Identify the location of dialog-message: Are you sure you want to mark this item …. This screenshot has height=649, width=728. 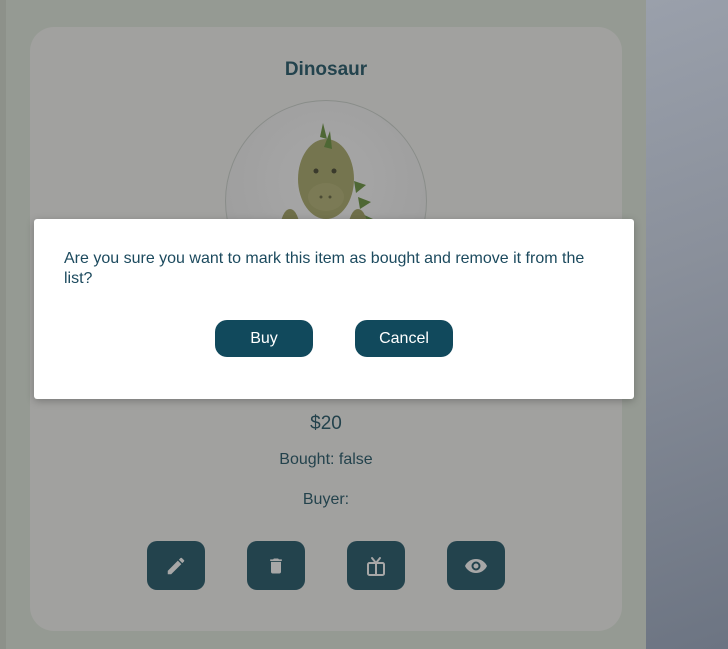
(324, 268).